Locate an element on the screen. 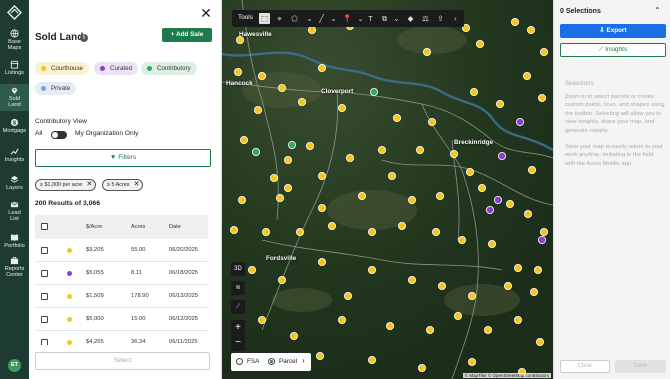 This screenshot has height=379, width=670. select-button: Select is located at coordinates (122, 361).